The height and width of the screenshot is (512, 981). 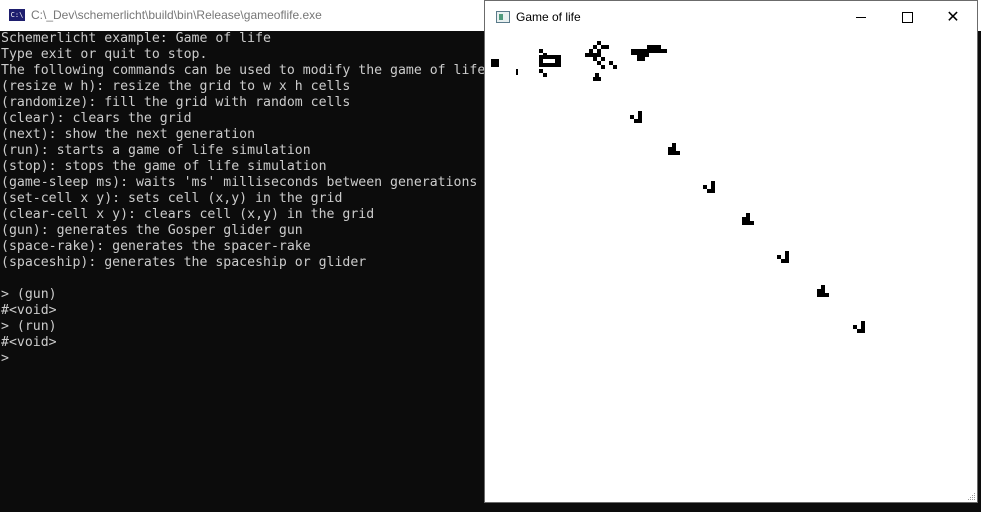 I want to click on console-line: (run): starts a game of life simulation, so click(x=156, y=150).